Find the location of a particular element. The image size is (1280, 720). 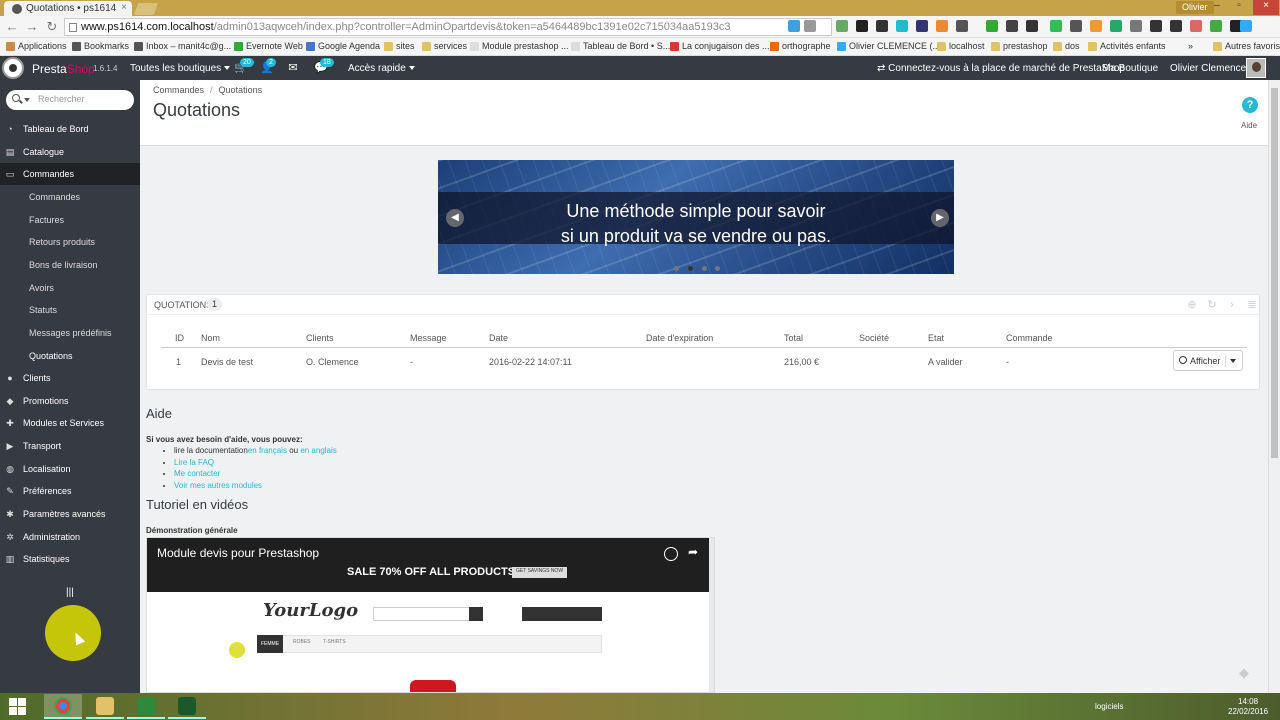

faq-link: Lire la FAQ is located at coordinates (194, 462).